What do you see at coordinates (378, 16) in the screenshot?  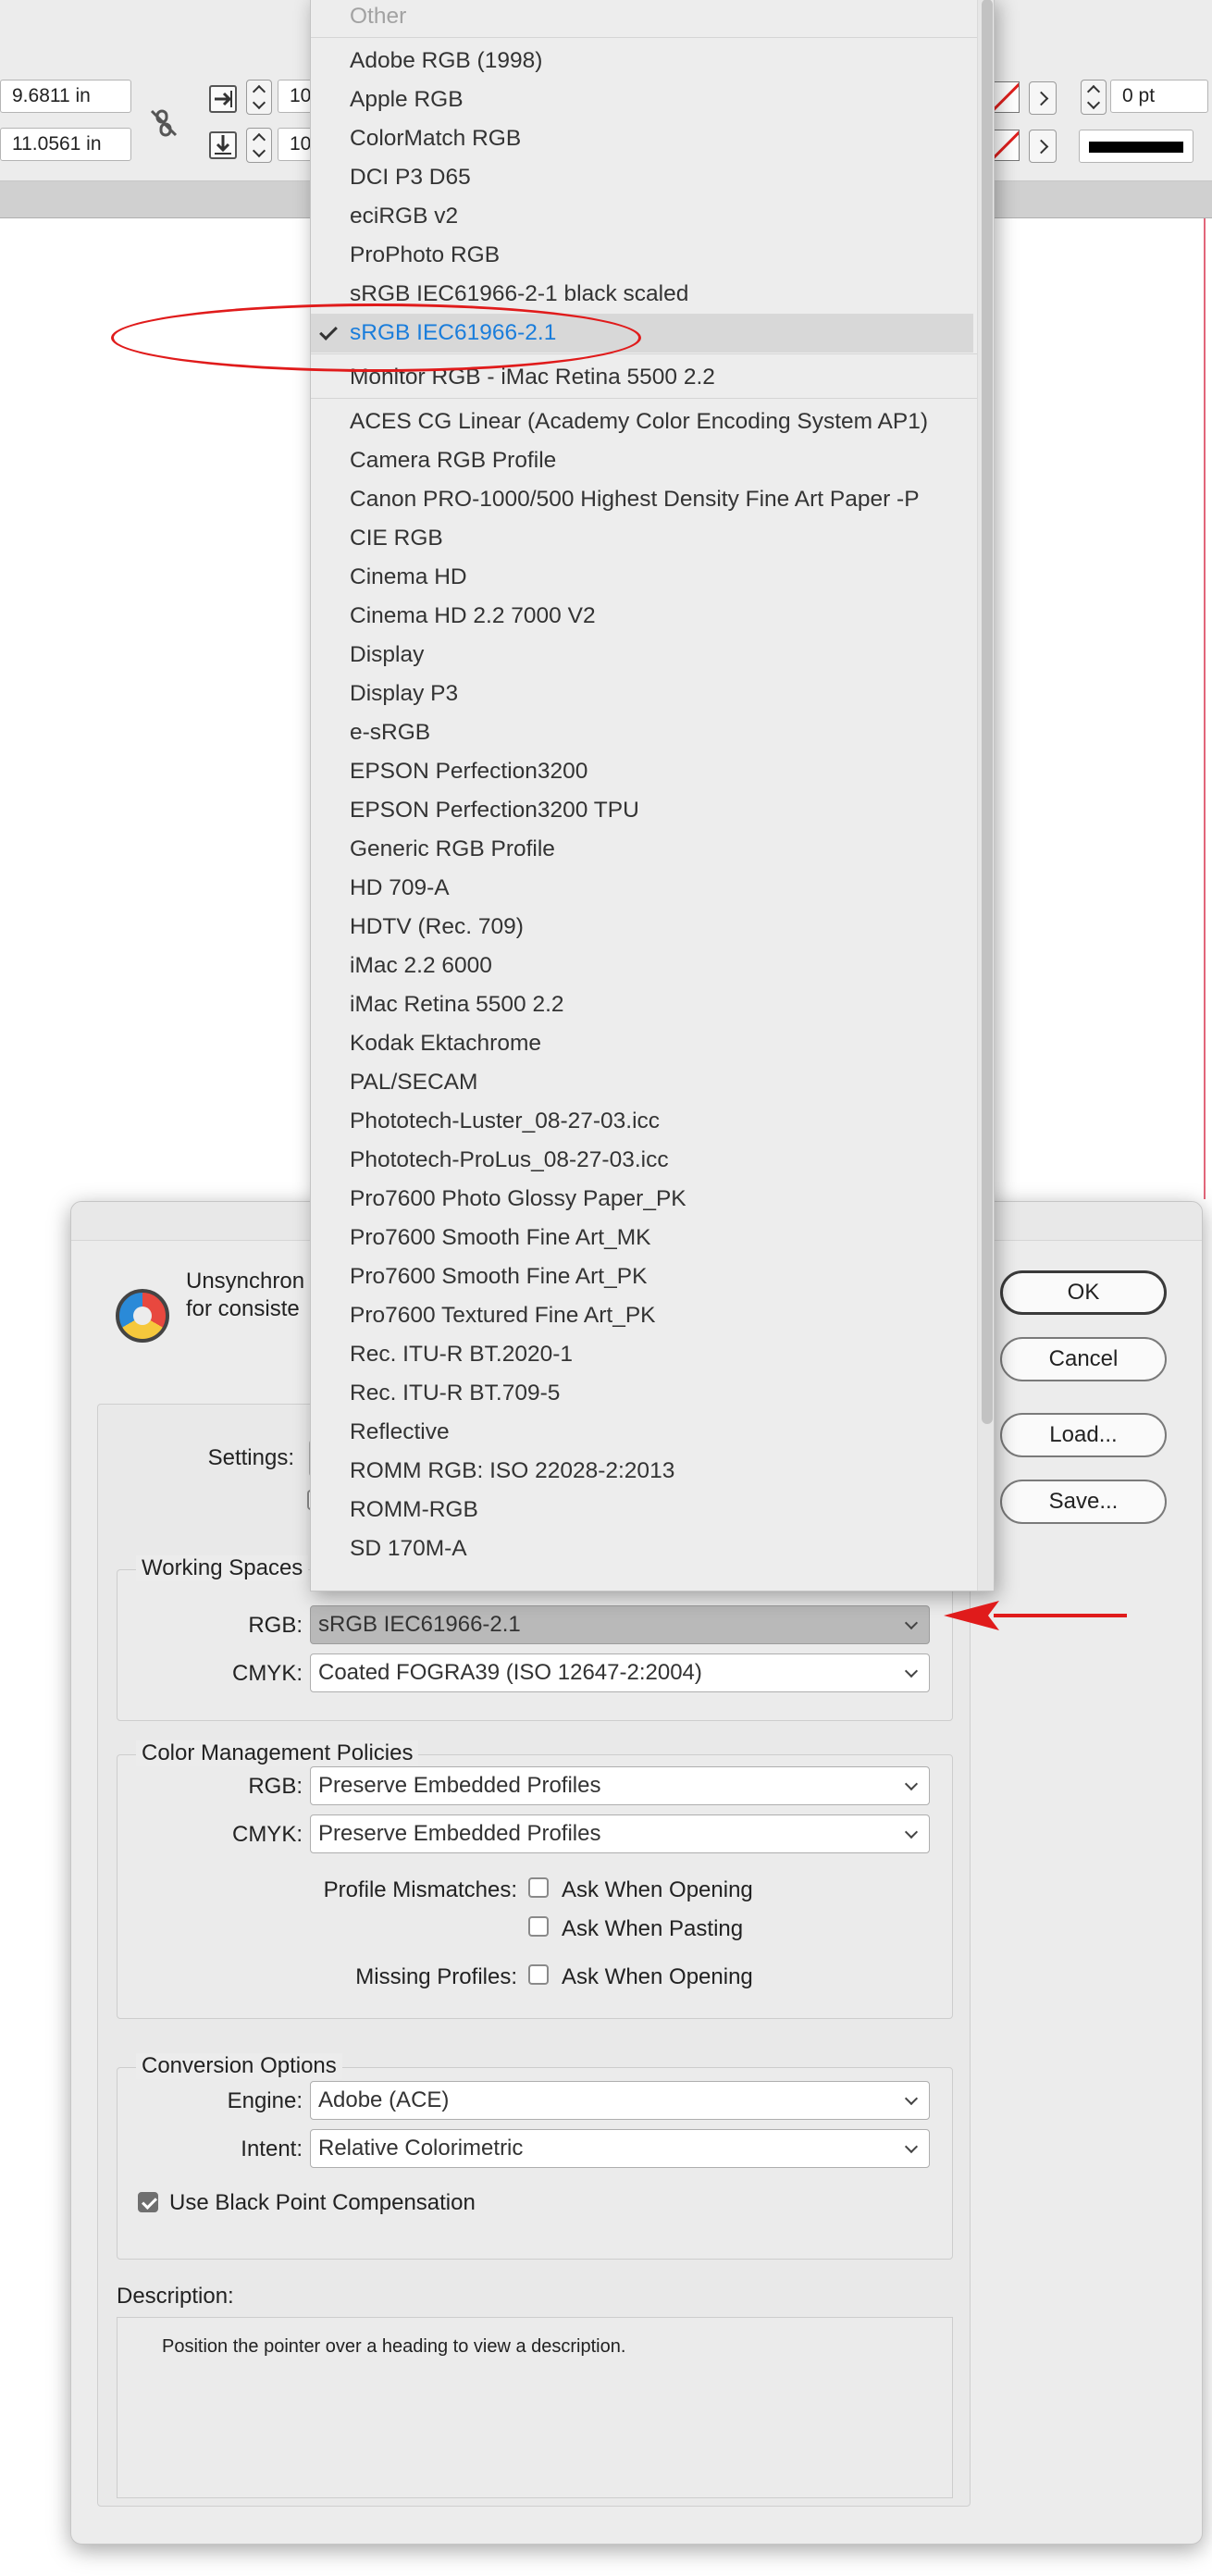 I see `menu-header-other: Other` at bounding box center [378, 16].